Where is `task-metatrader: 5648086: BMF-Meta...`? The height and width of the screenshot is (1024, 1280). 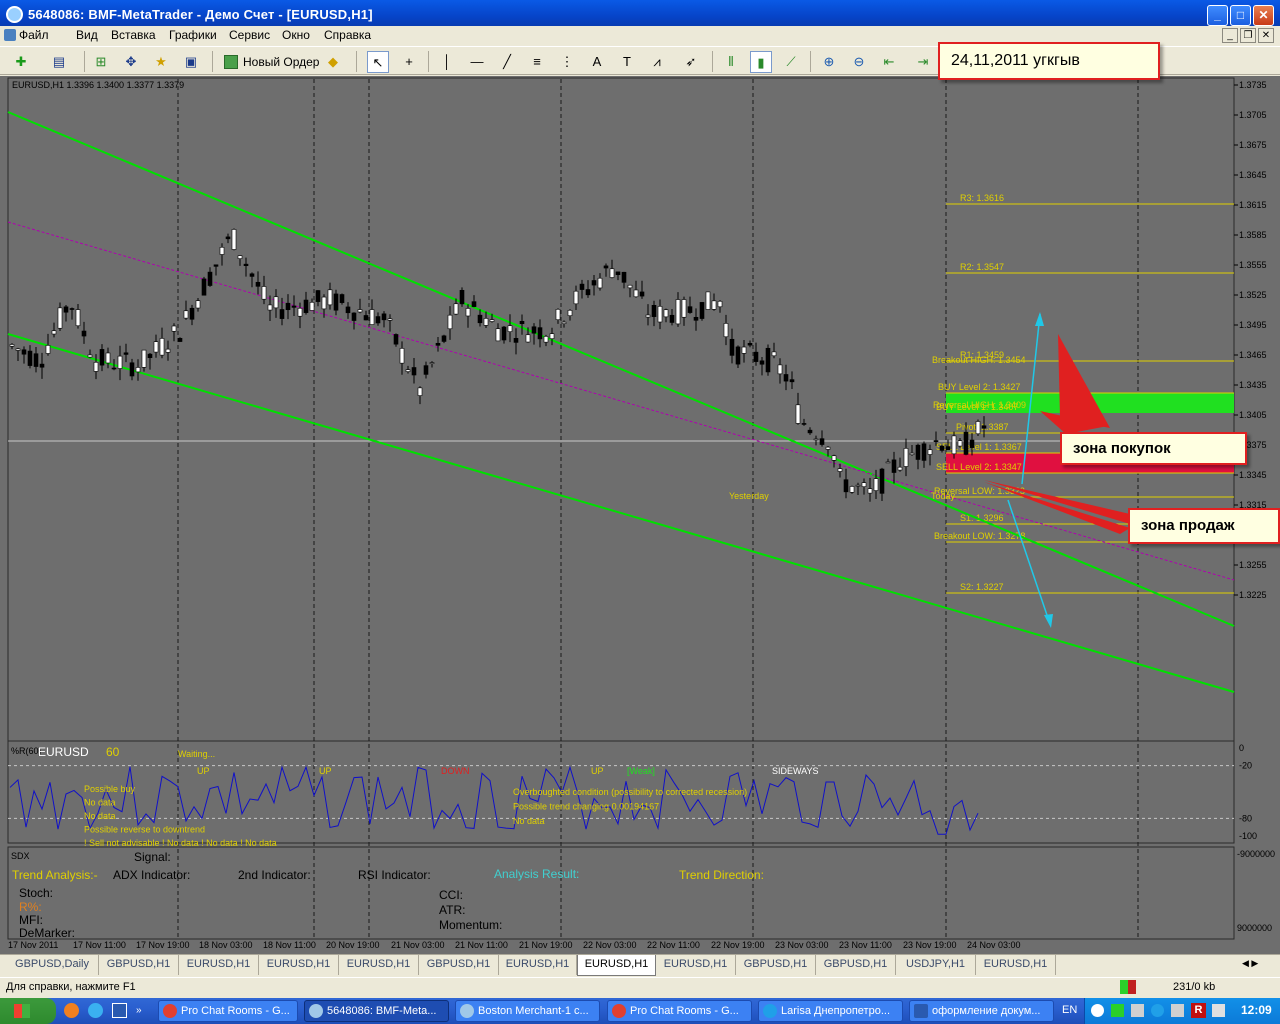
task-metatrader: 5648086: BMF-Meta... is located at coordinates (376, 1011).